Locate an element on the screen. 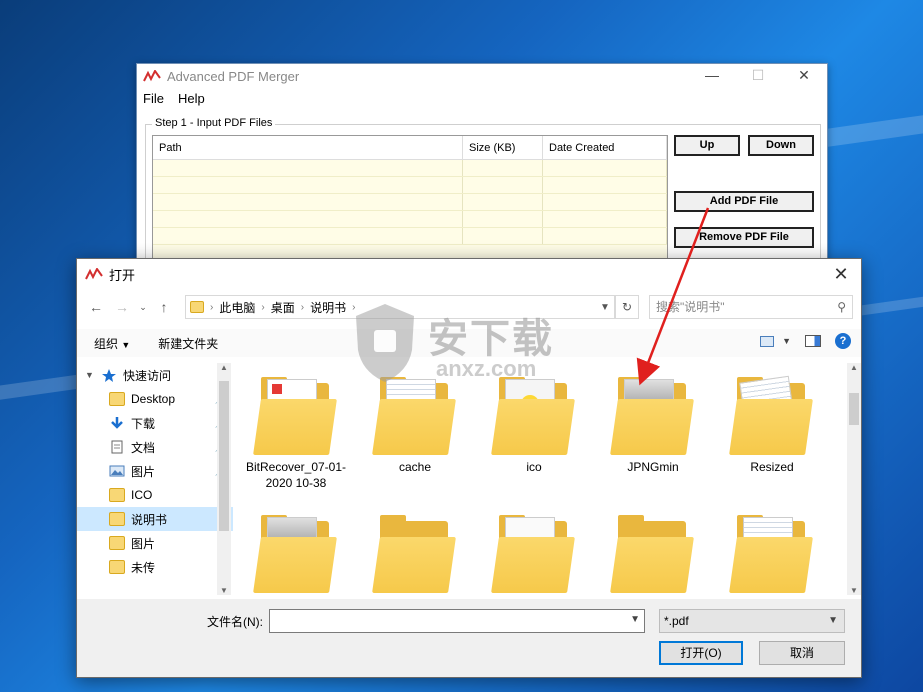 This screenshot has width=923, height=692. navigation-pane: ▼快速访问Desktop📌下载📌文档📌图片📌ICO说明书图片未传 is located at coordinates (155, 479).